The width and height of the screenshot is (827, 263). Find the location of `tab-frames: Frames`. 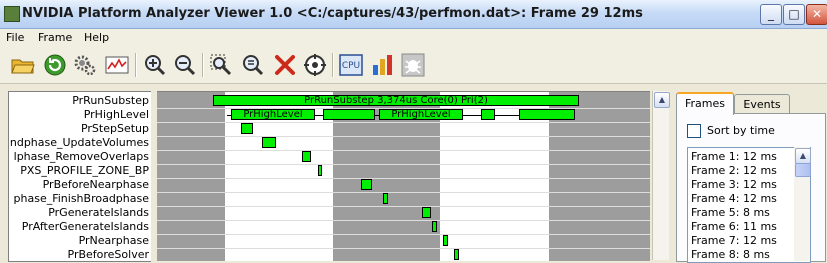

tab-frames: Frames is located at coordinates (705, 103).